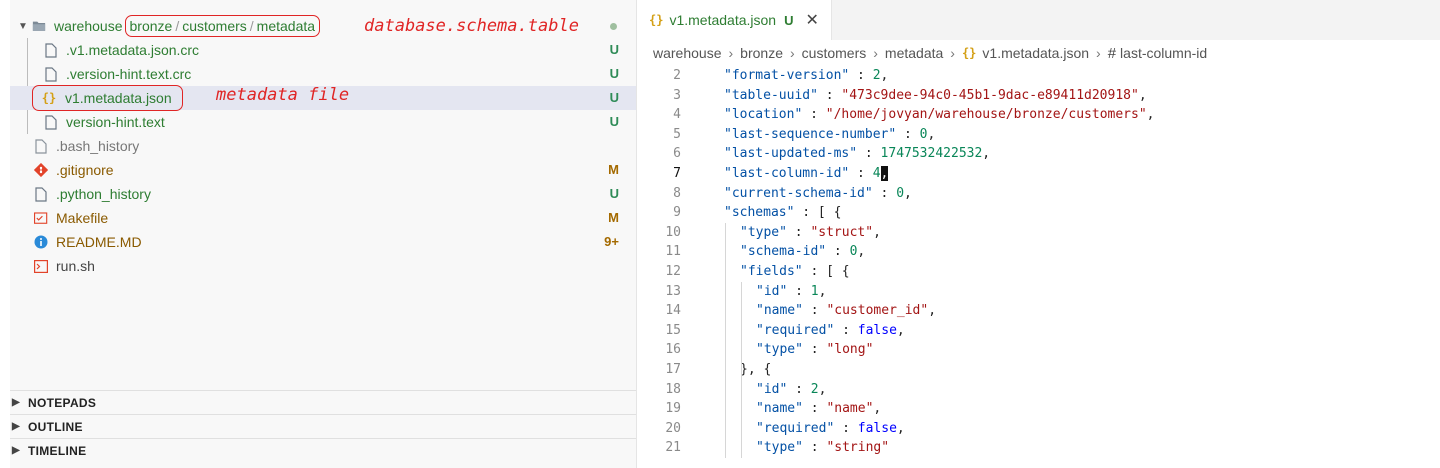 The height and width of the screenshot is (468, 1440). I want to click on chevron-down-icon: ▼, so click(23, 26).